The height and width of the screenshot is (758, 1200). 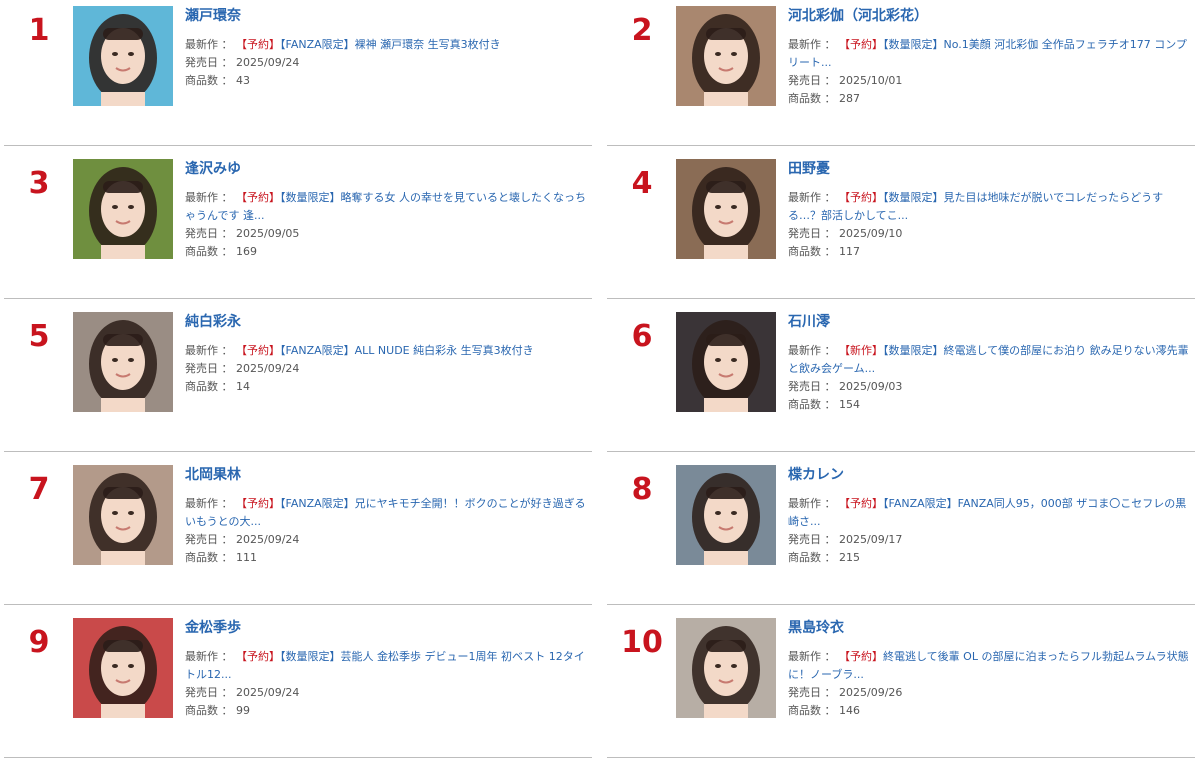 I want to click on actress-name-link: 逢沢みゆ, so click(x=386, y=169).